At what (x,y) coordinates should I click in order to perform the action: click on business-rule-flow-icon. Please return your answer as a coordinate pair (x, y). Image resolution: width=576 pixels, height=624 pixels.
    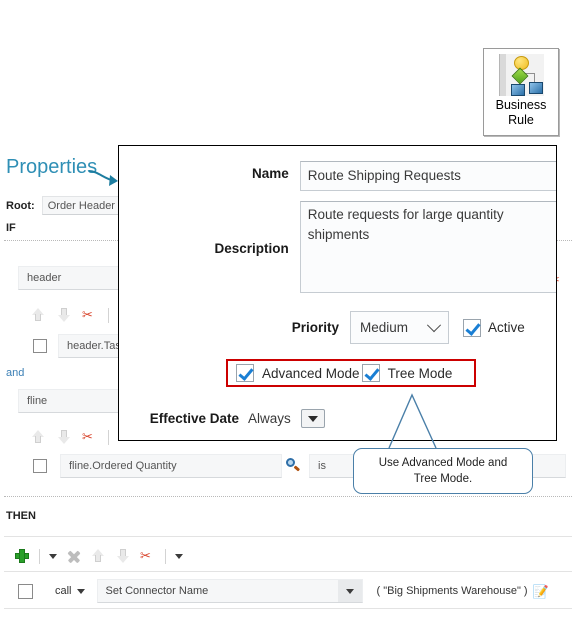
    Looking at the image, I should click on (521, 75).